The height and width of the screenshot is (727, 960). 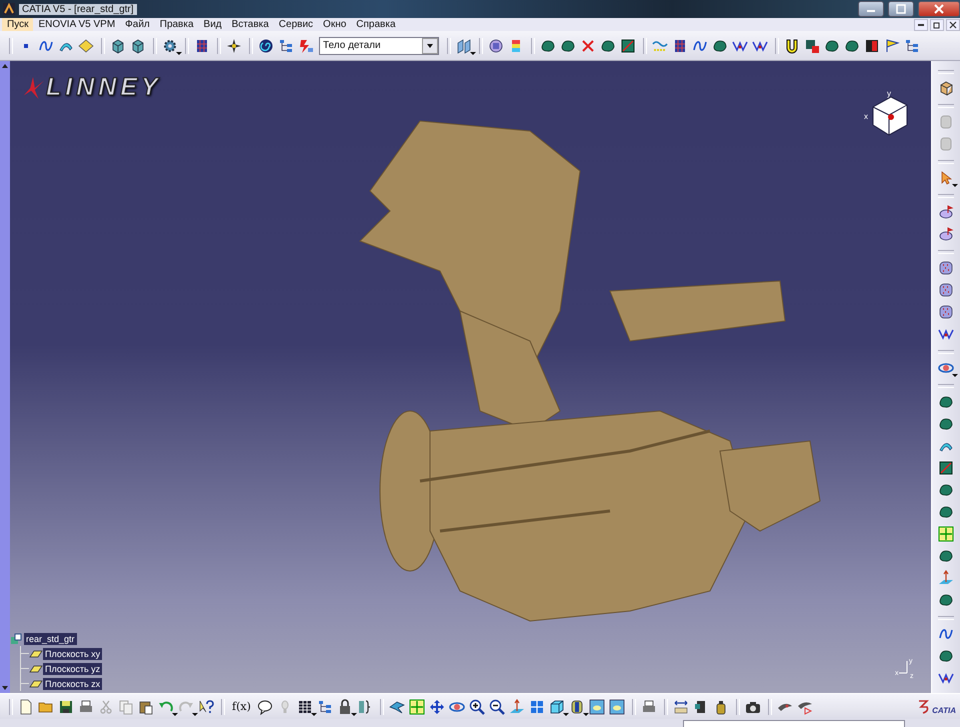 I want to click on star-icon, so click(x=234, y=46).